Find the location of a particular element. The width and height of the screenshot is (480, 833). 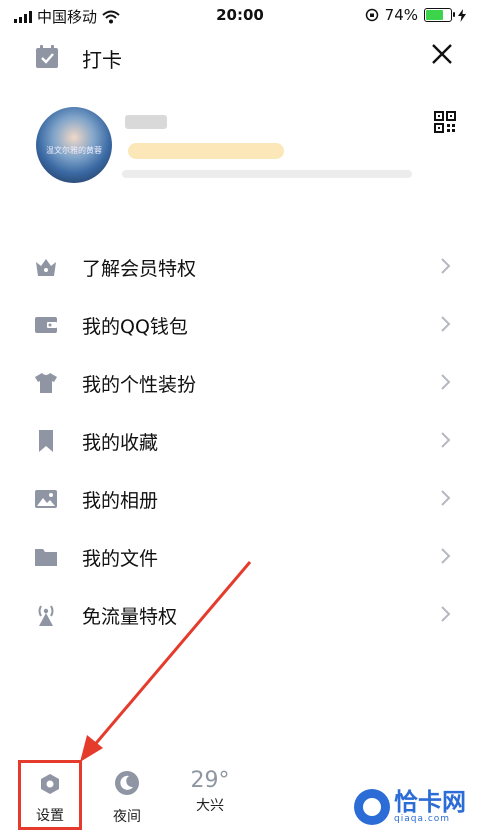

menu-item-label: 免流量特权 is located at coordinates (130, 617).